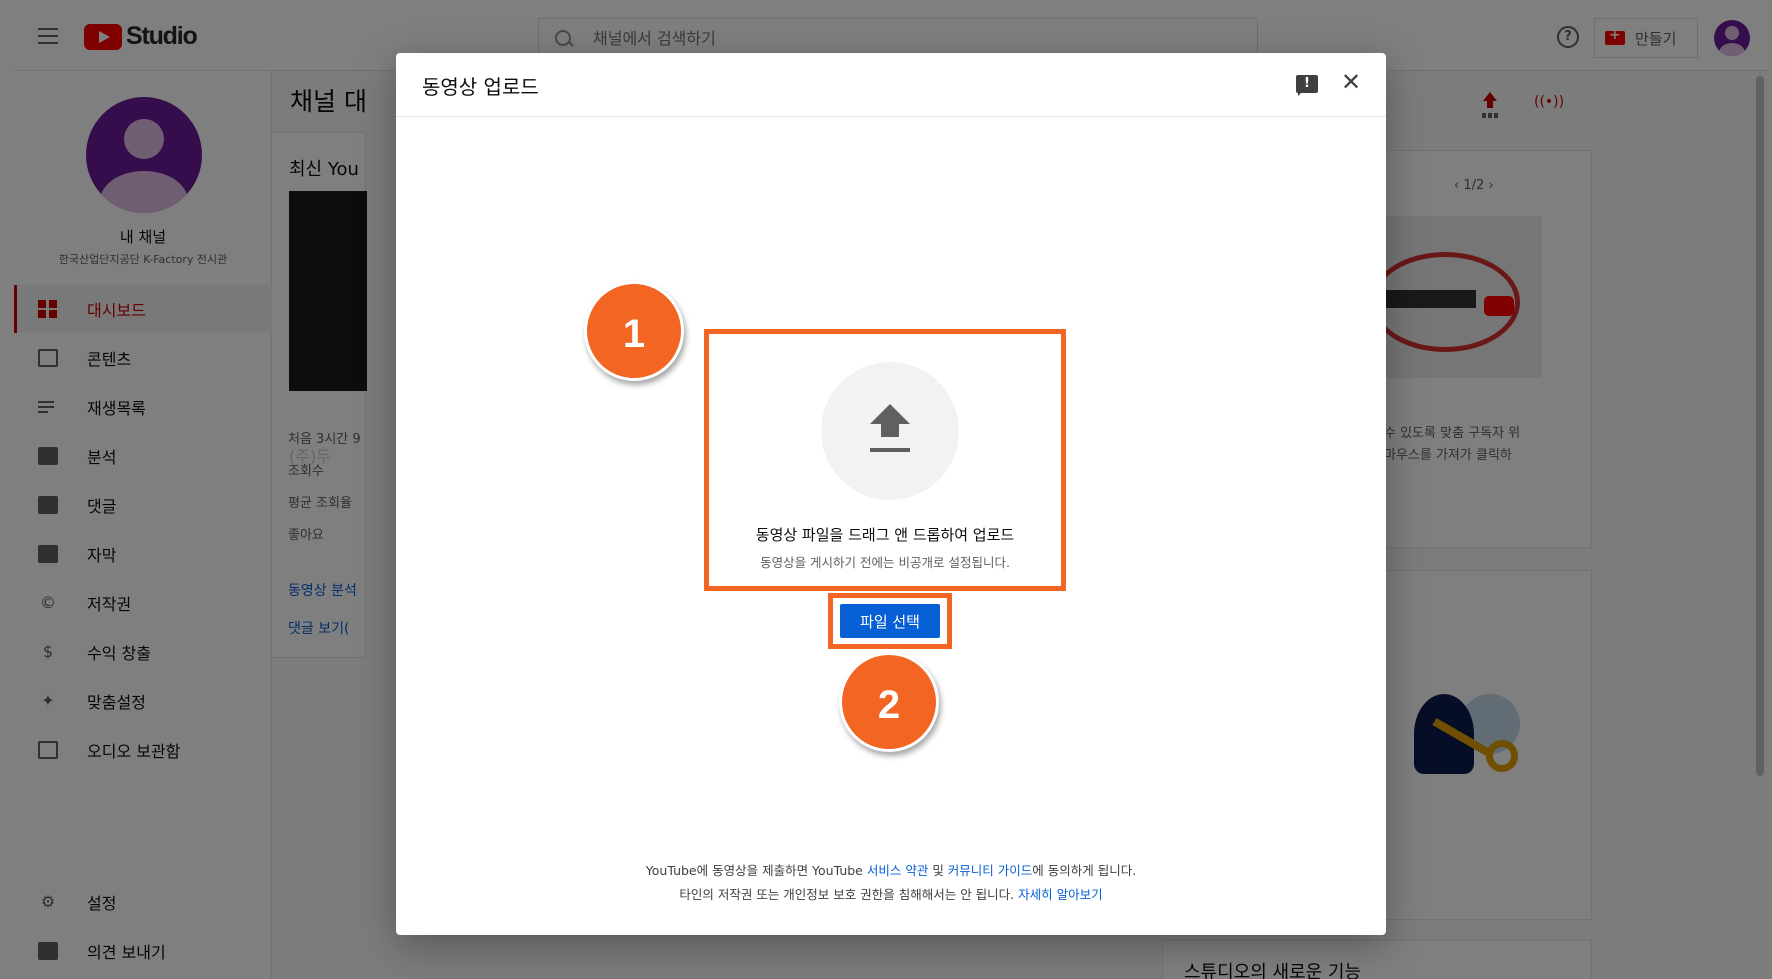 The width and height of the screenshot is (1772, 979). What do you see at coordinates (938, 870) in the screenshot?
I see `legal-text: 및` at bounding box center [938, 870].